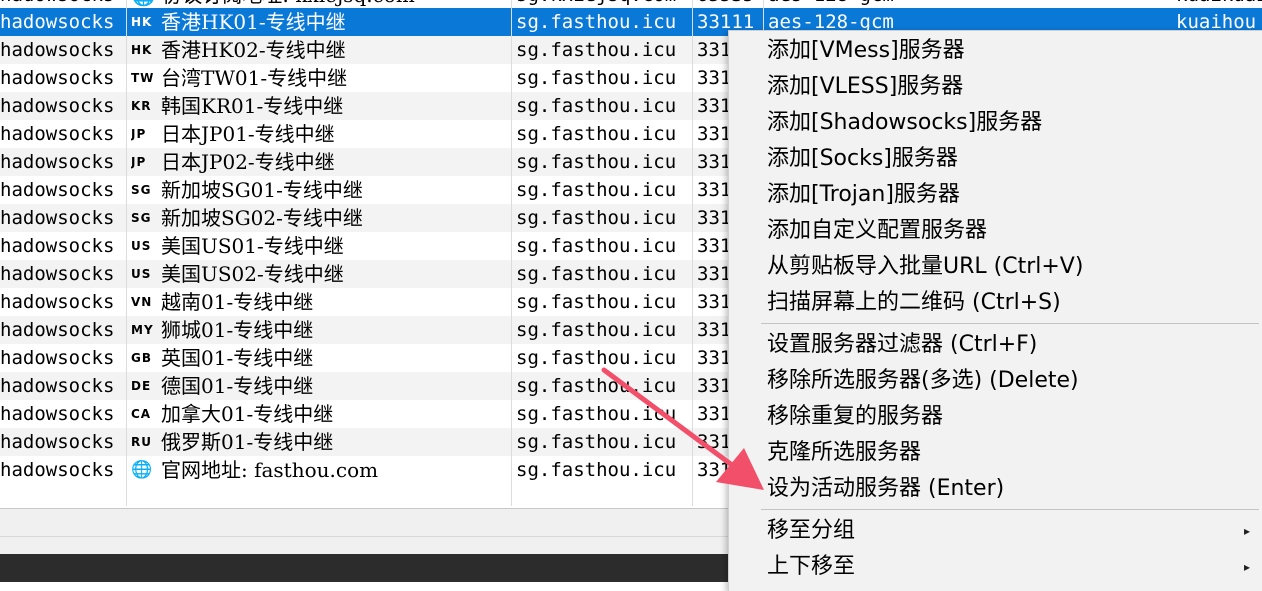 Image resolution: width=1262 pixels, height=591 pixels. I want to click on menu-item-add-trojan: 添加[Trojan]服务器, so click(995, 195).